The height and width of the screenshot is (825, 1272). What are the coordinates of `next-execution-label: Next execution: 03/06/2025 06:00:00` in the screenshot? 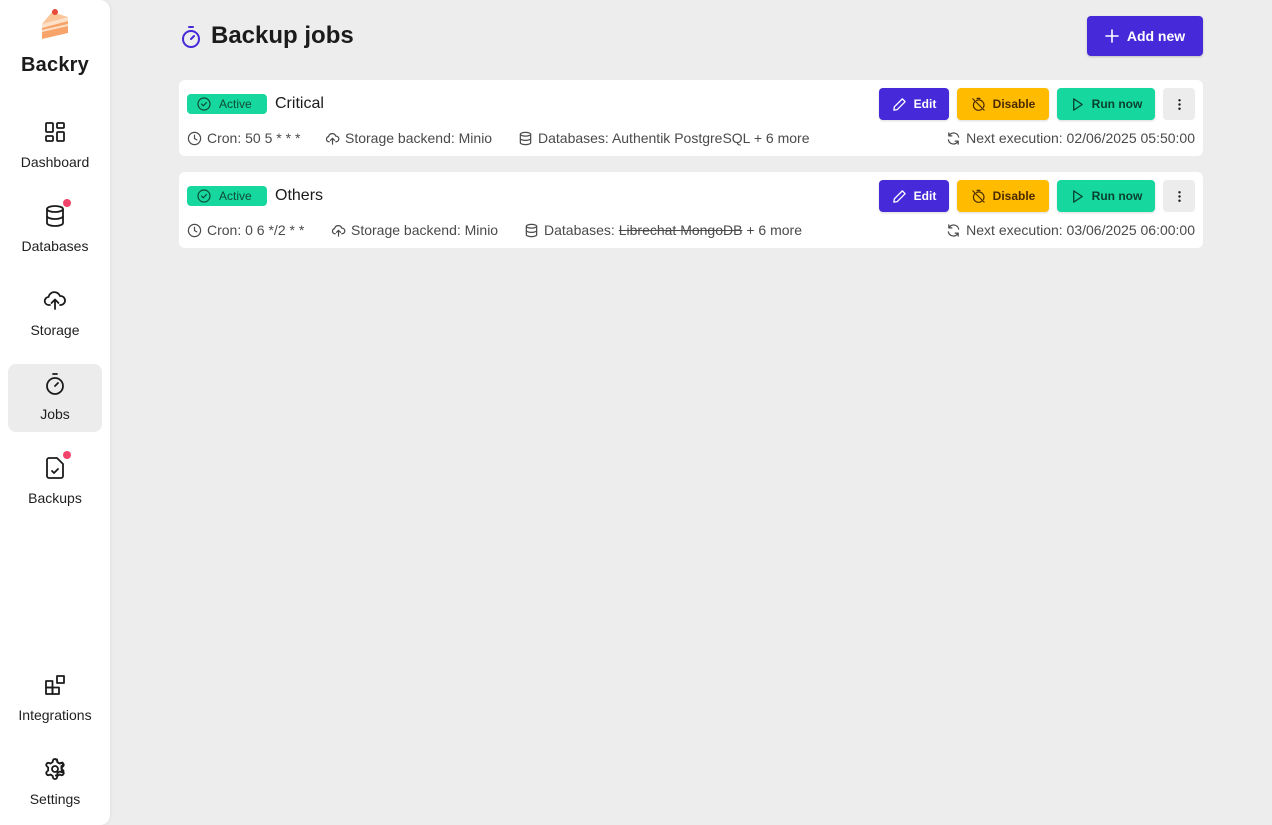 It's located at (1080, 230).